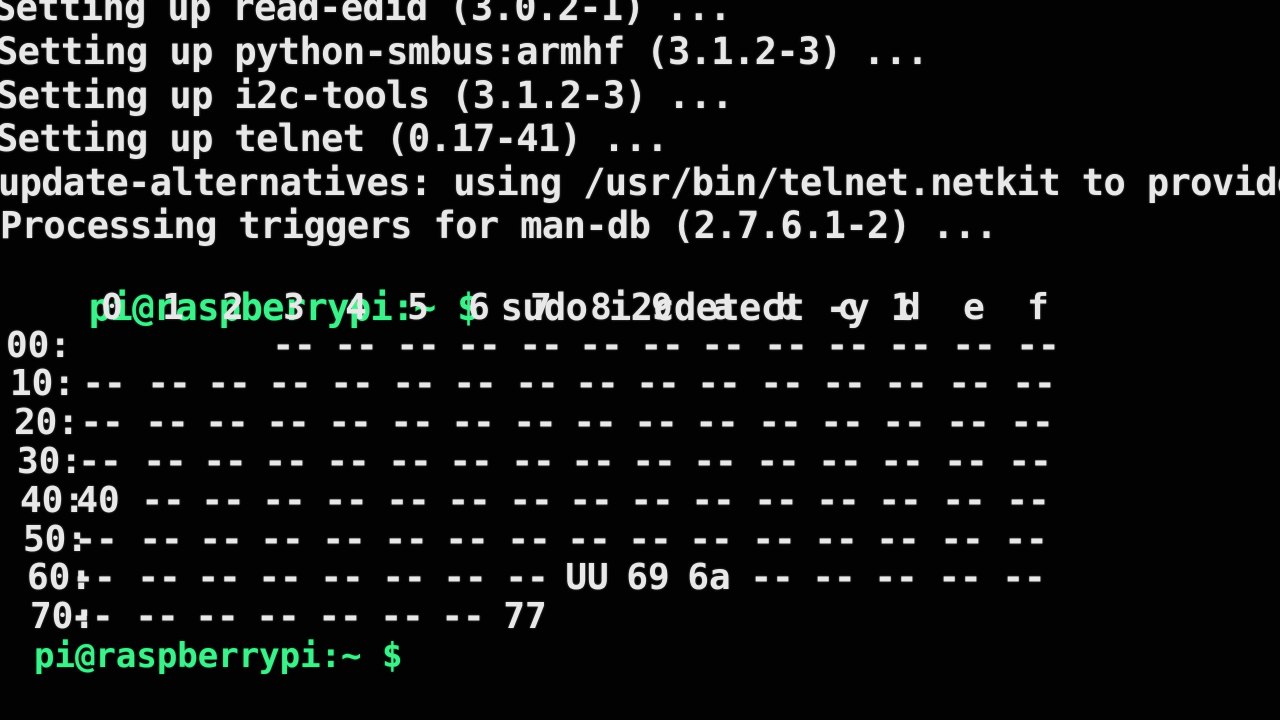  I want to click on column-header: c, so click(848, 307).